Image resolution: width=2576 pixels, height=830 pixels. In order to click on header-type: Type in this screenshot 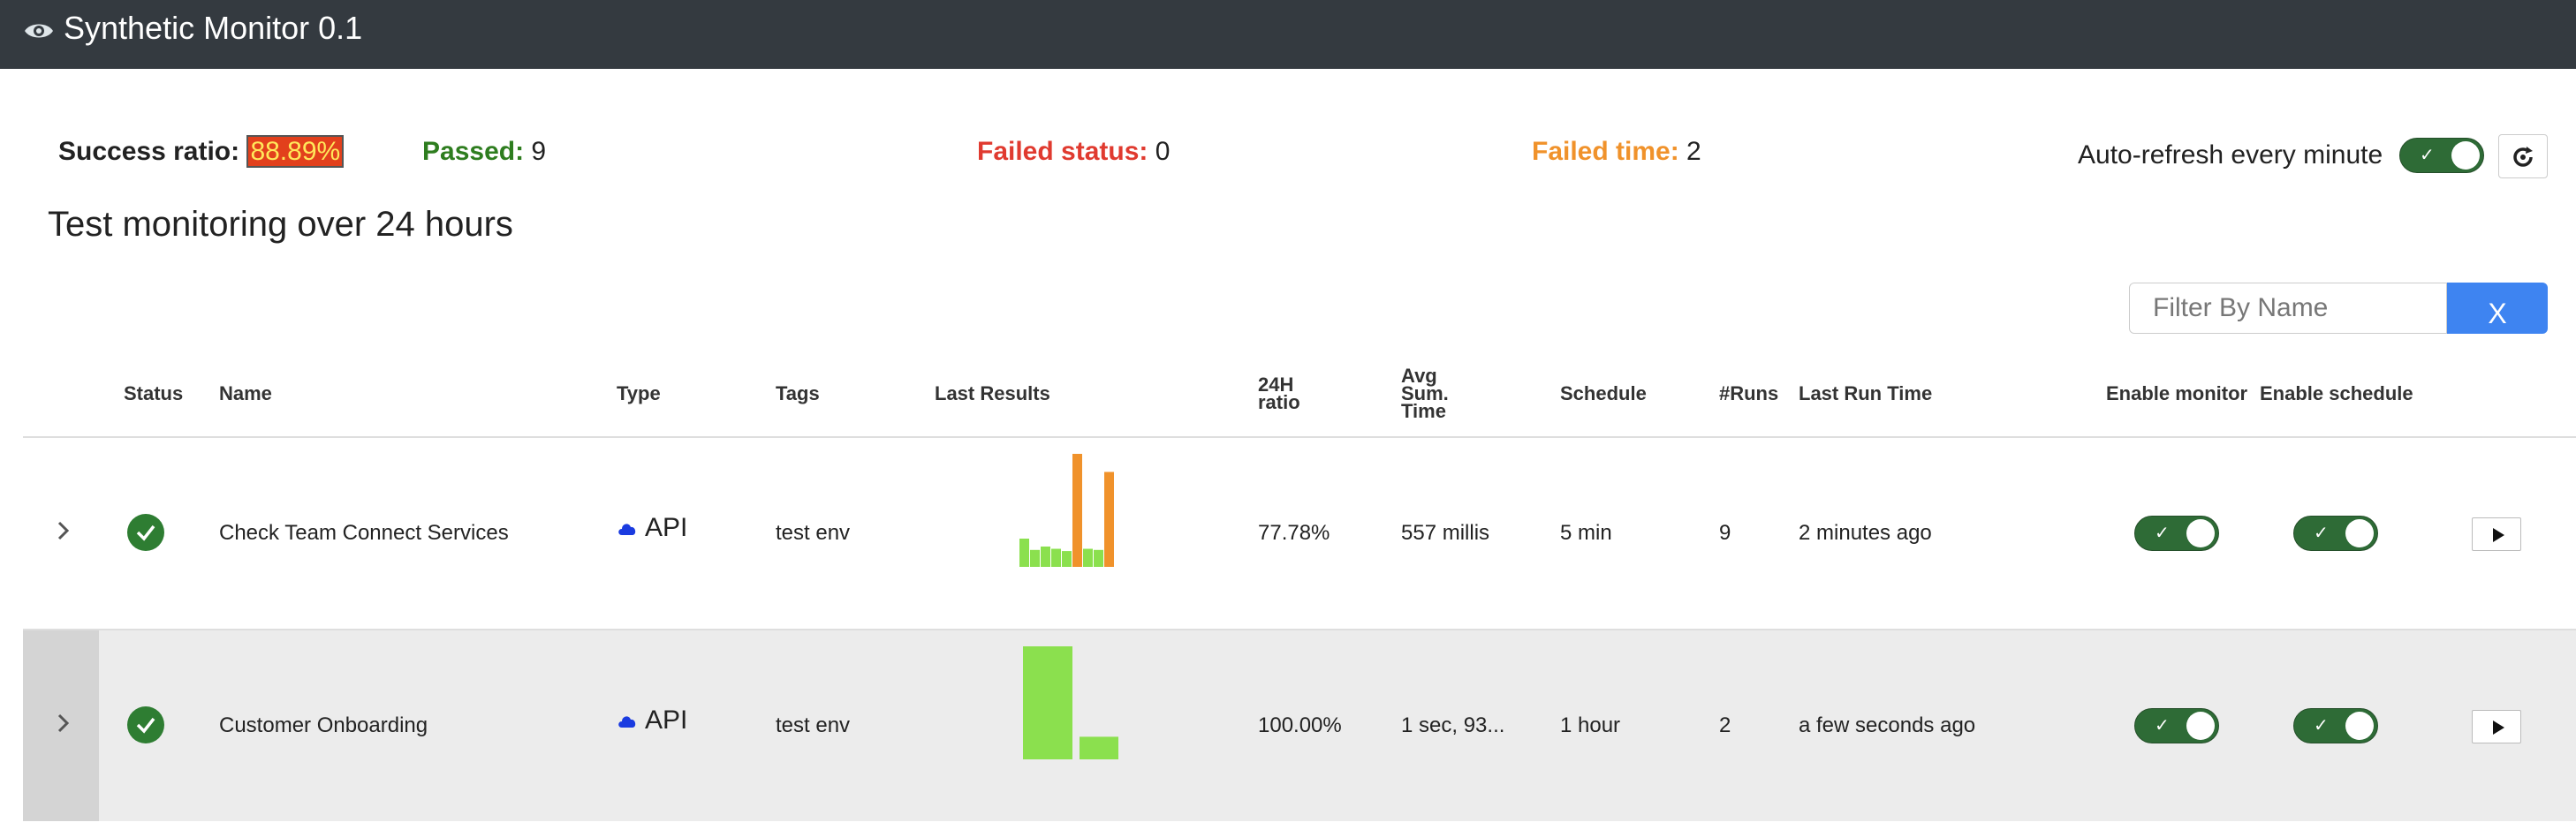, I will do `click(639, 394)`.